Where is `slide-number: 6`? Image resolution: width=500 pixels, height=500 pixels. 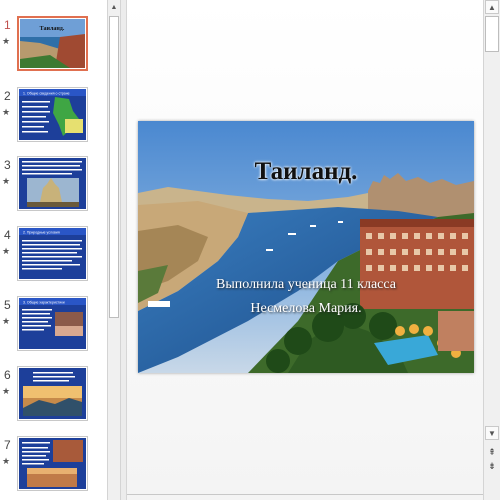 slide-number: 6 is located at coordinates (7, 375).